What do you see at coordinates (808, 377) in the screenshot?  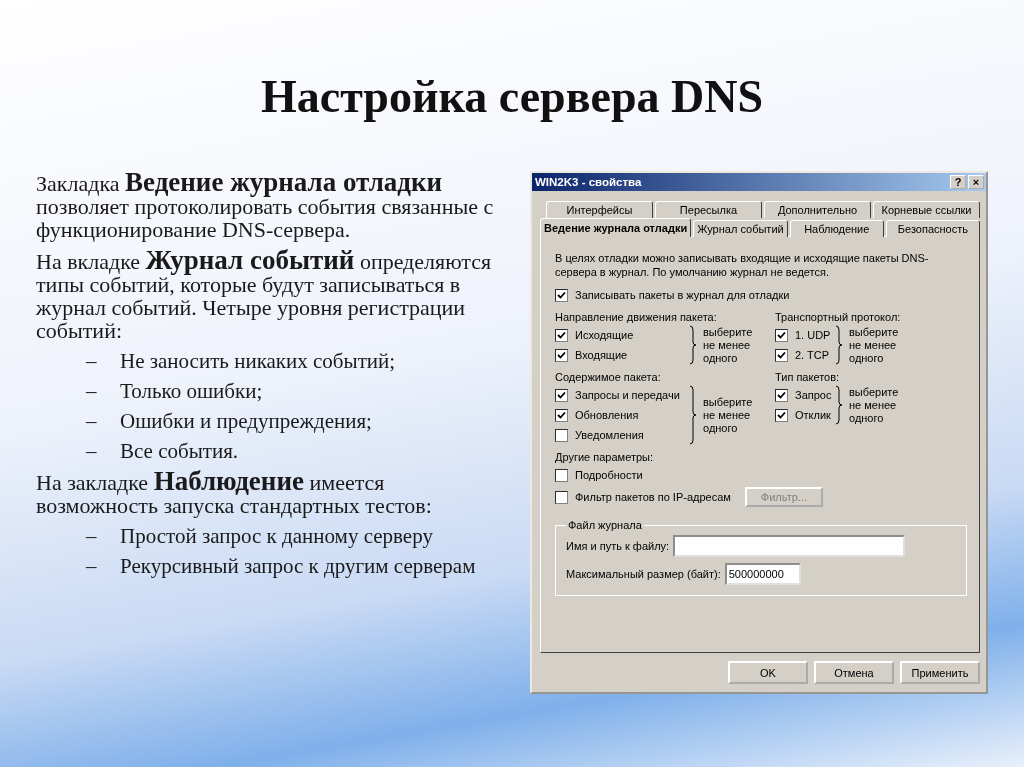 I see `group-label: Тип пакетов:` at bounding box center [808, 377].